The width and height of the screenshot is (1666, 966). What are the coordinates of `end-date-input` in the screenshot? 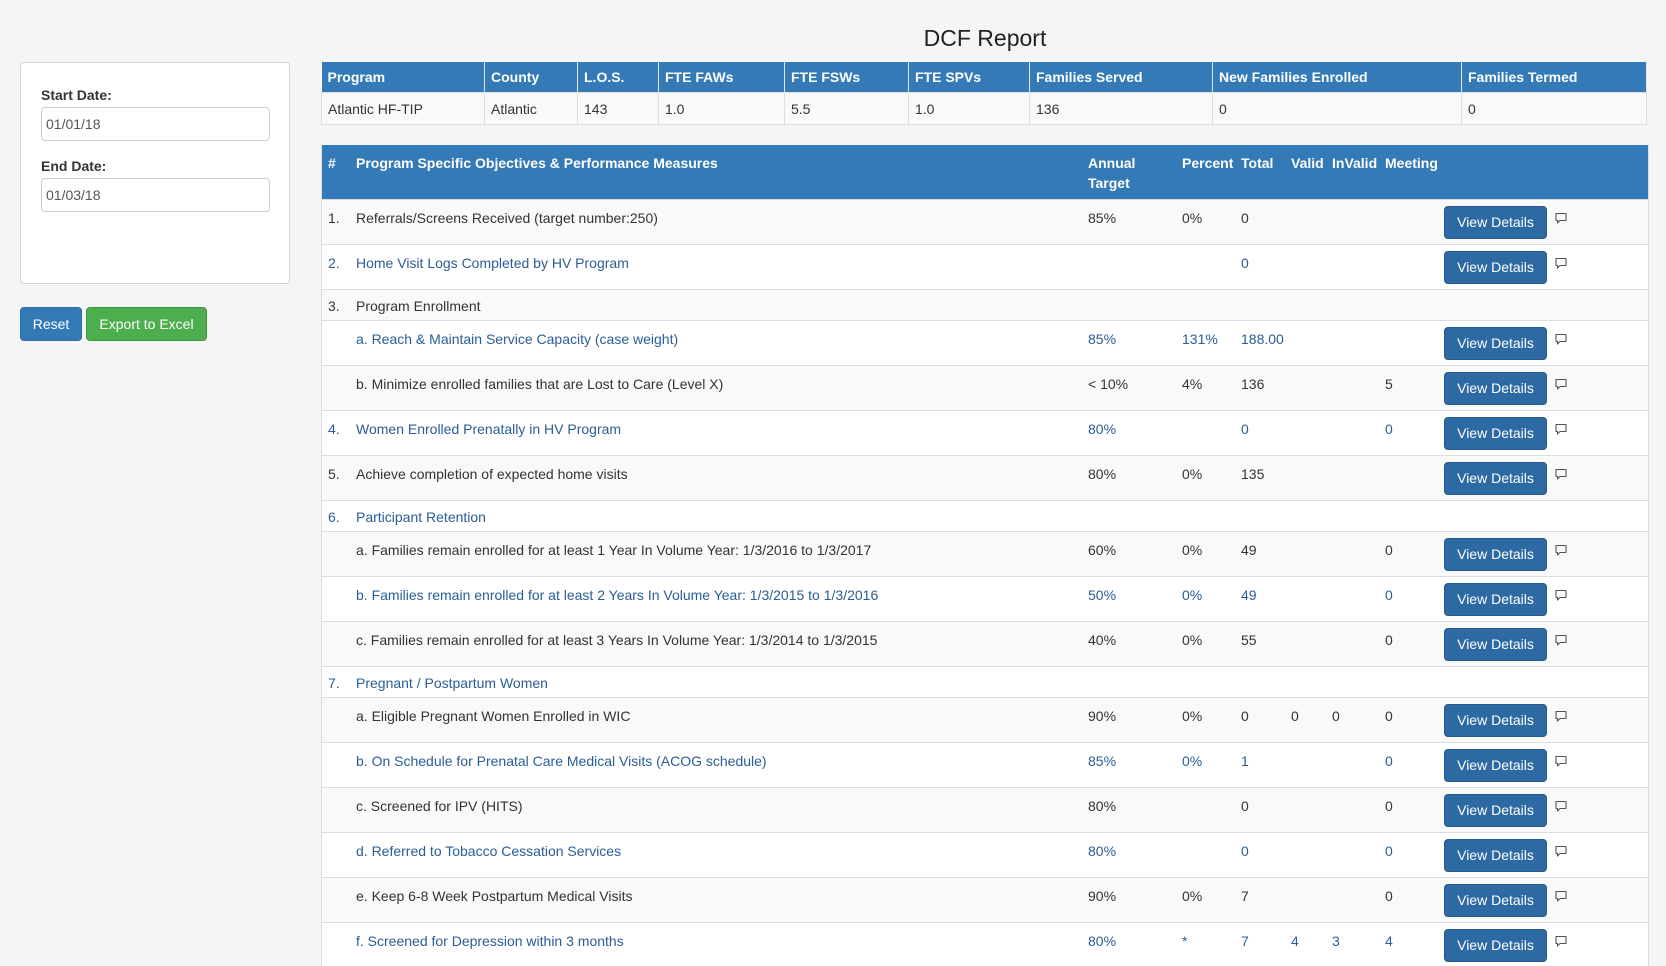 It's located at (155, 195).